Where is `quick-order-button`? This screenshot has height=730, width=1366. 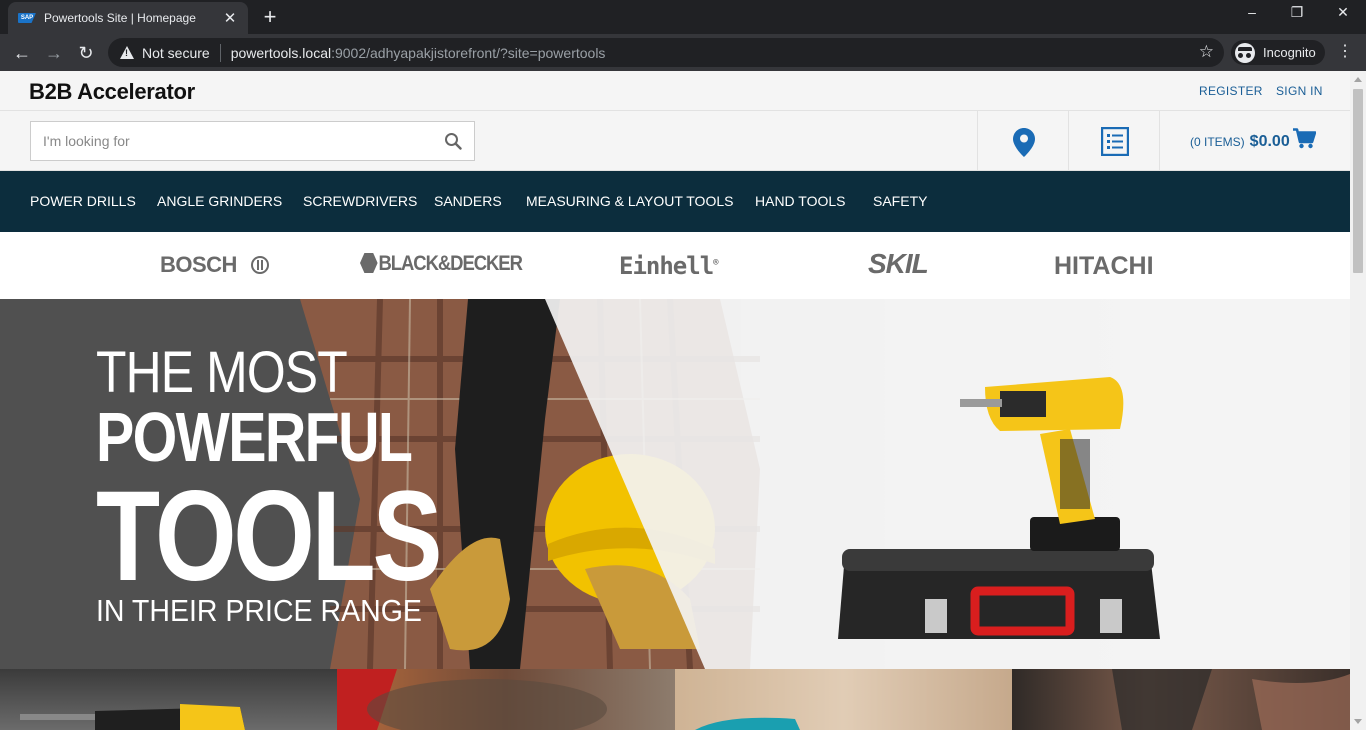 quick-order-button is located at coordinates (1113, 141).